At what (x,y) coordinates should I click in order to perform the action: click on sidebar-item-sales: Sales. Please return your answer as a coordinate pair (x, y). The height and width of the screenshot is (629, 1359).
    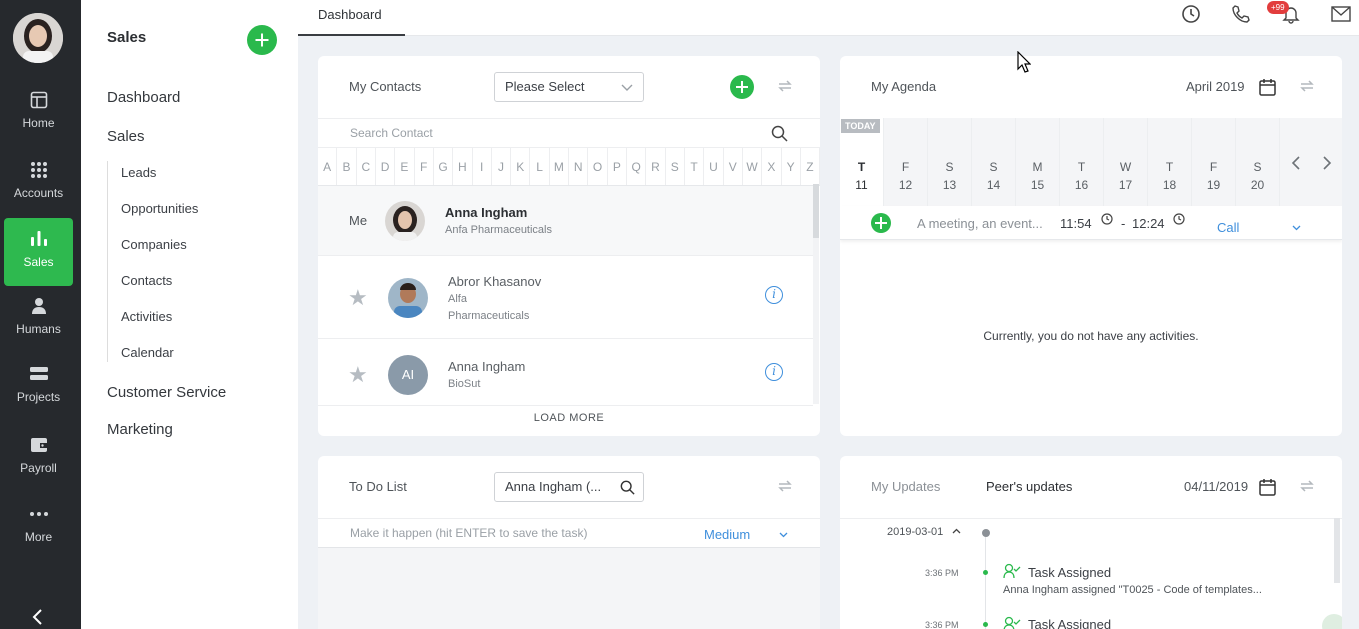
    Looking at the image, I should click on (126, 136).